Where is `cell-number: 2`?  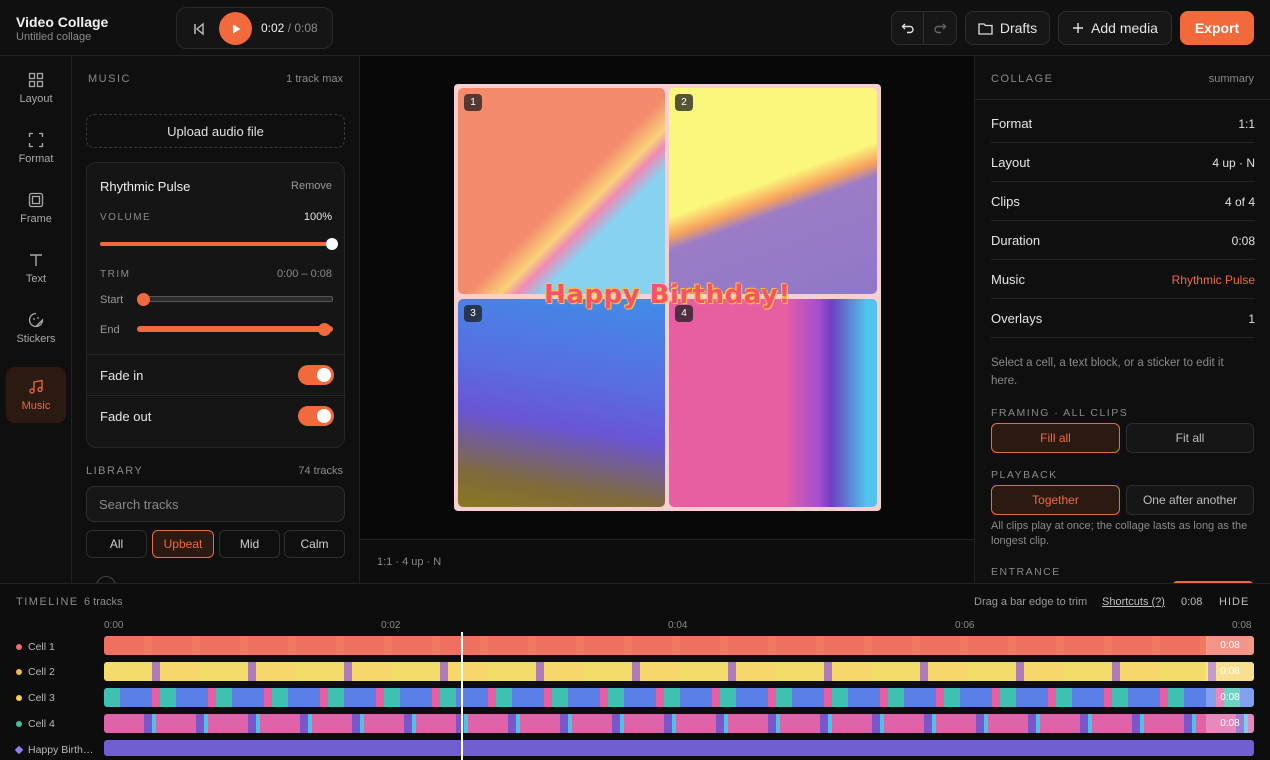 cell-number: 2 is located at coordinates (684, 102).